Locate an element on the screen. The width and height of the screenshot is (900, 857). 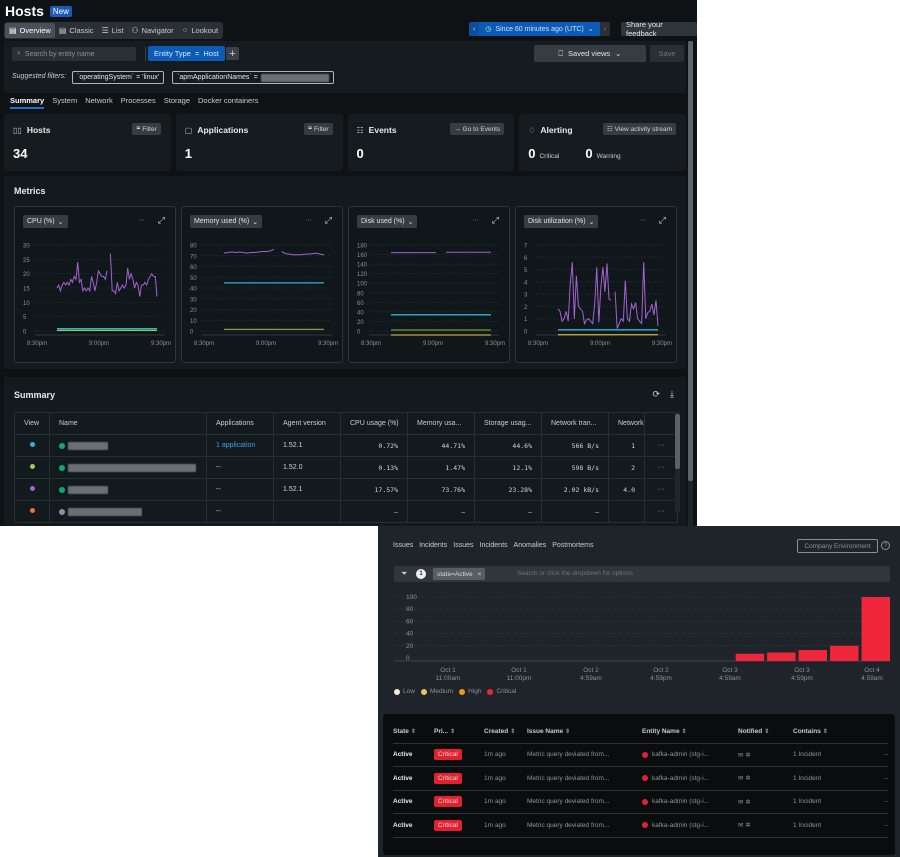
help-icon: ? is located at coordinates (885, 545).